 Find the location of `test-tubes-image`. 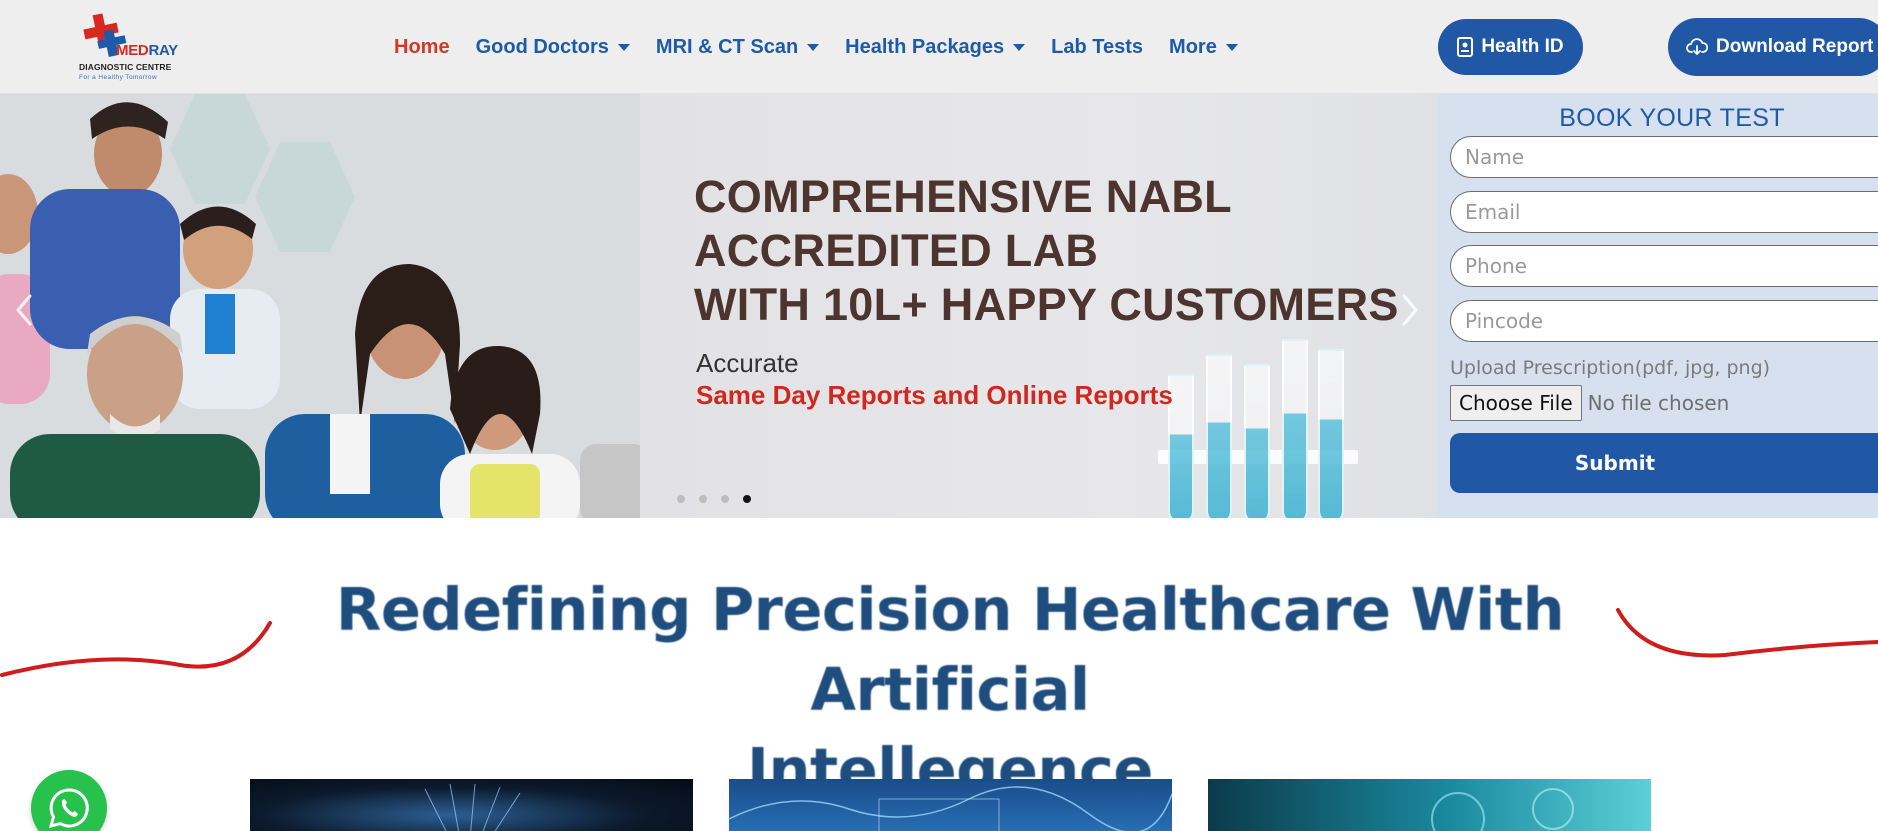

test-tubes-image is located at coordinates (1258, 416).